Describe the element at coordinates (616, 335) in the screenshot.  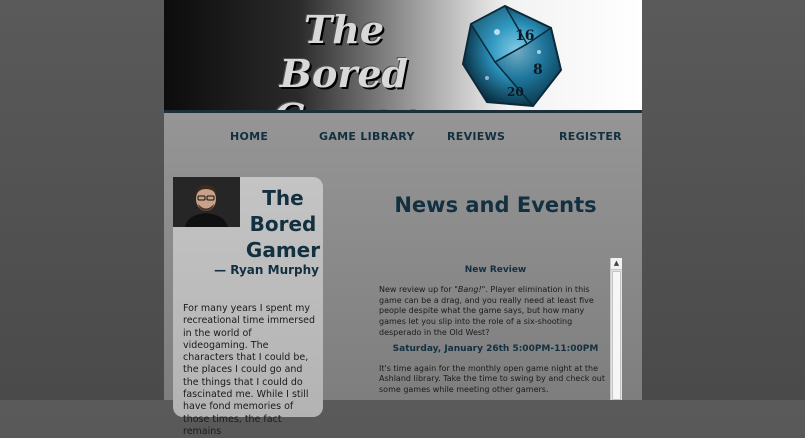
I see `scrollbar-thumb` at that location.